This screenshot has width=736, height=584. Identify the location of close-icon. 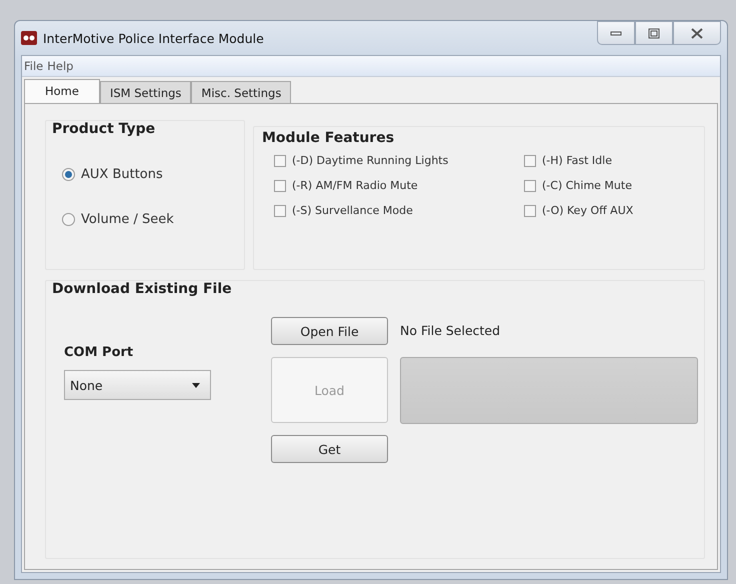
(697, 33).